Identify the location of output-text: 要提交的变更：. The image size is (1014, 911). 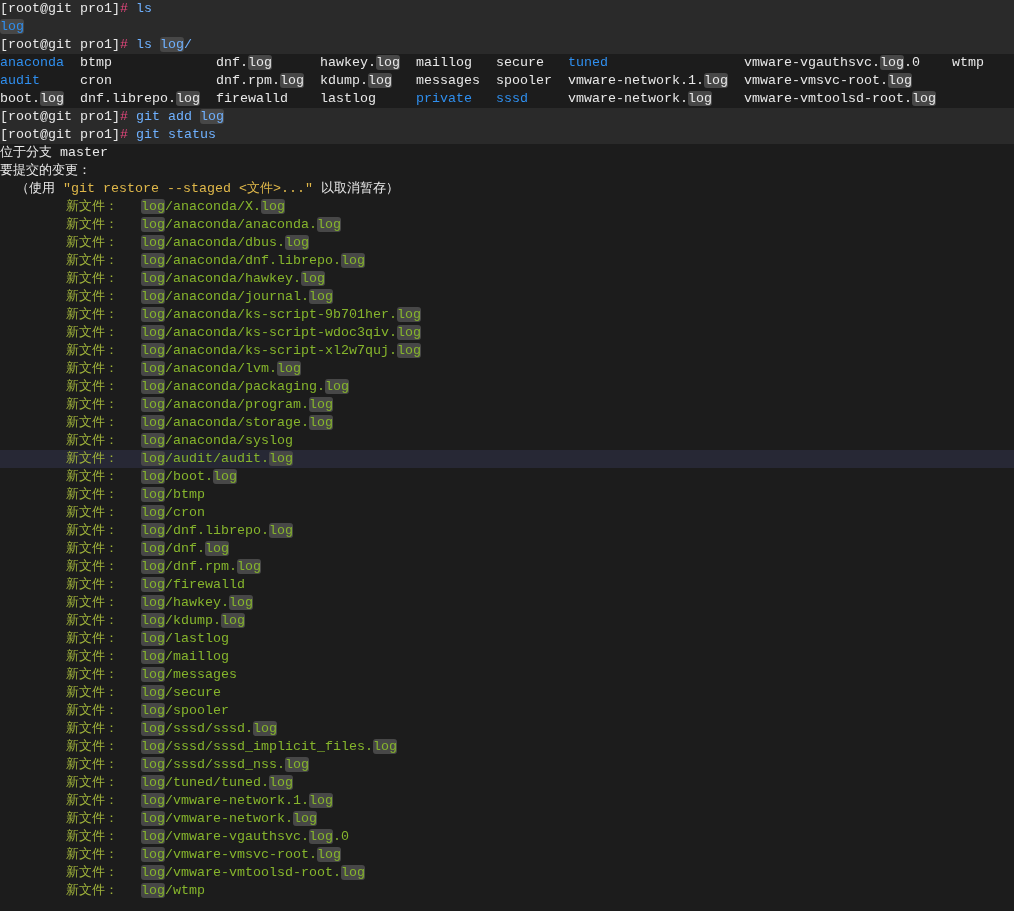
(45, 171).